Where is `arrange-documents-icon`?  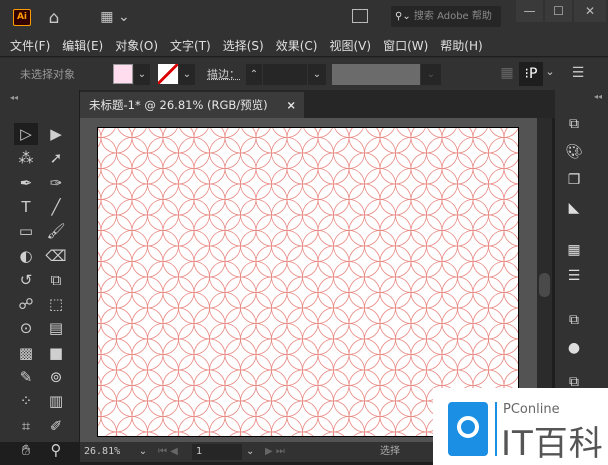
arrange-documents-icon is located at coordinates (360, 16).